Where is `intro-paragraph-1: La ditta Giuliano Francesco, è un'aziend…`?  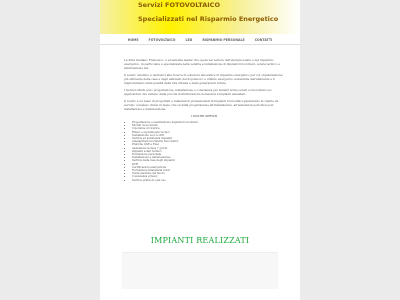
intro-paragraph-1: La ditta Giuliano Francesco, è un'aziend… is located at coordinates (202, 64).